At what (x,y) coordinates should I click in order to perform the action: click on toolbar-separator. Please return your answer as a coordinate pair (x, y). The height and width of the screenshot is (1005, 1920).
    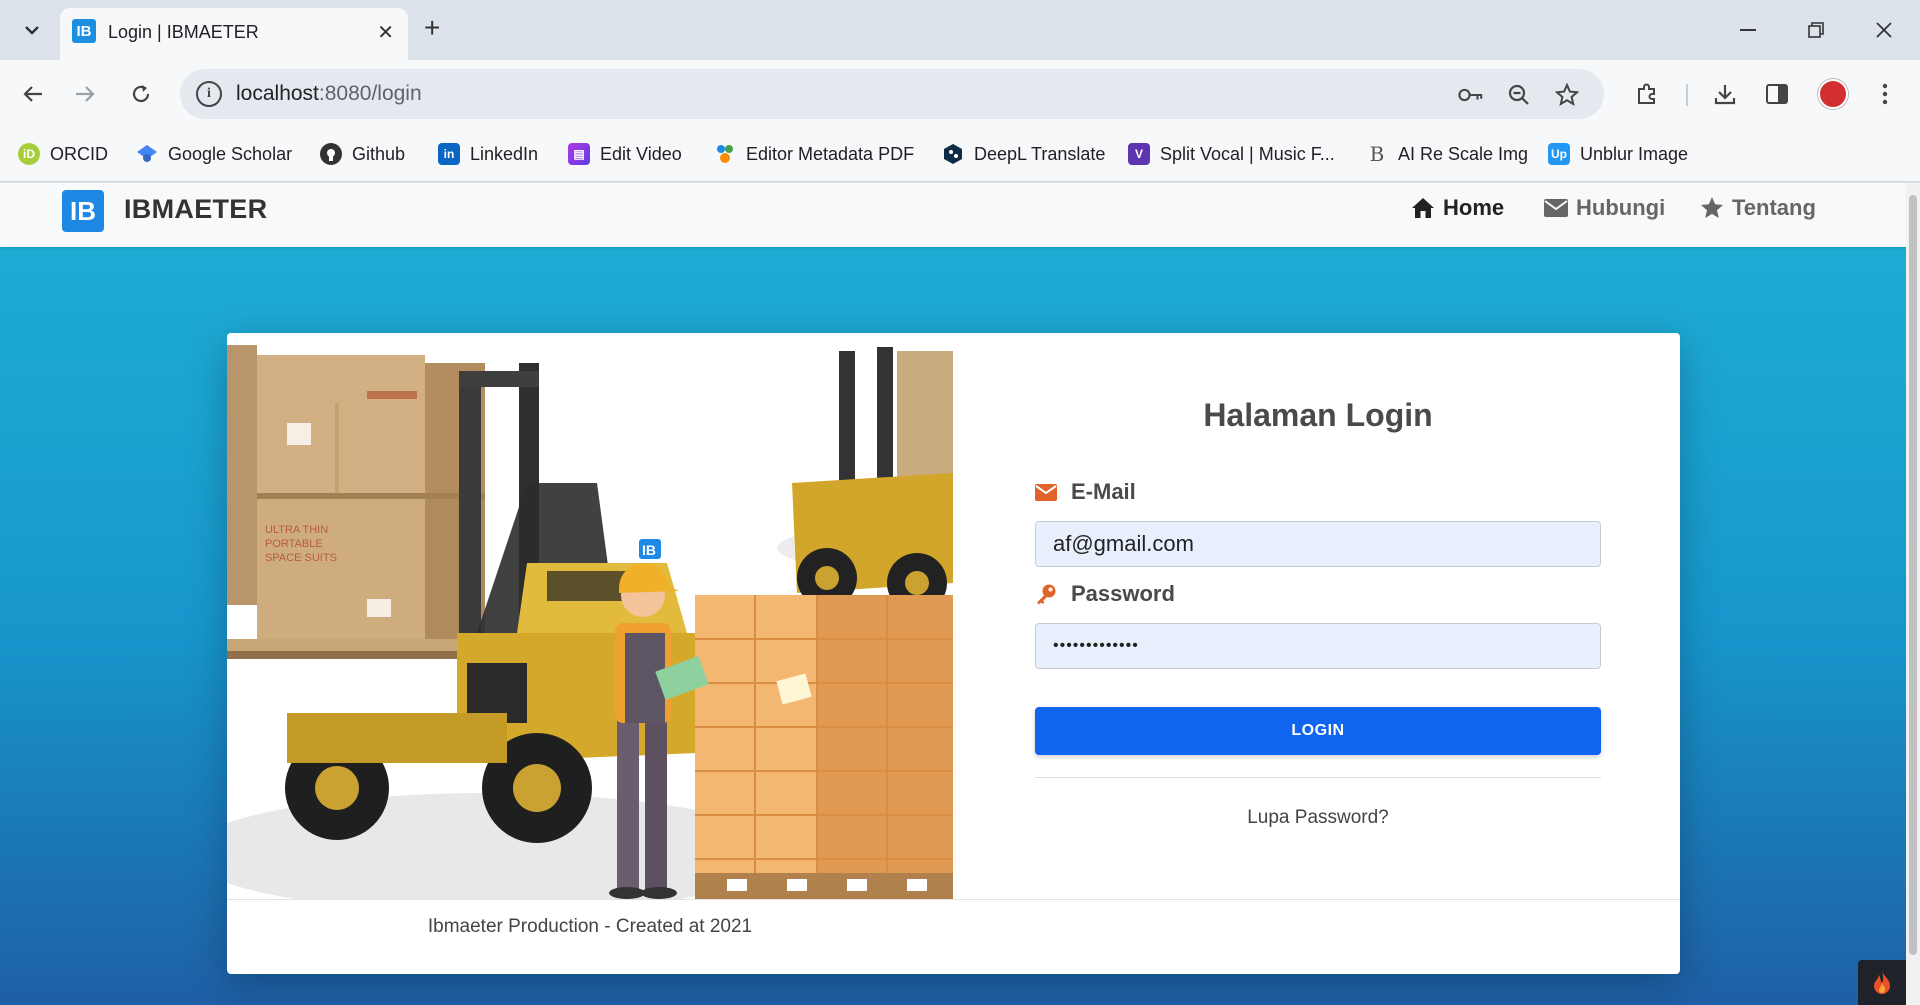
    Looking at the image, I should click on (1687, 95).